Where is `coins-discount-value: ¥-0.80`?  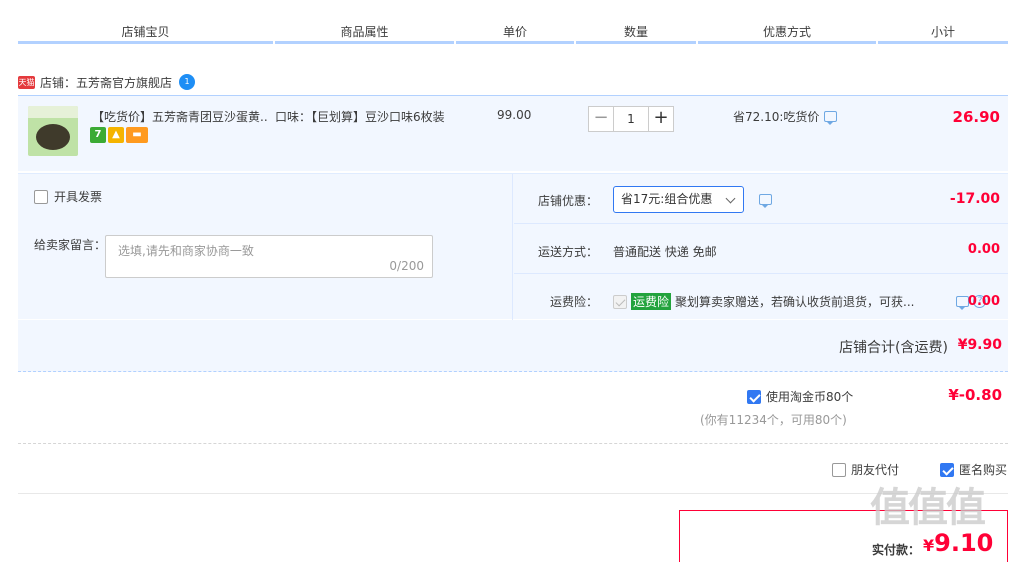
coins-discount-value: ¥-0.80 is located at coordinates (975, 395).